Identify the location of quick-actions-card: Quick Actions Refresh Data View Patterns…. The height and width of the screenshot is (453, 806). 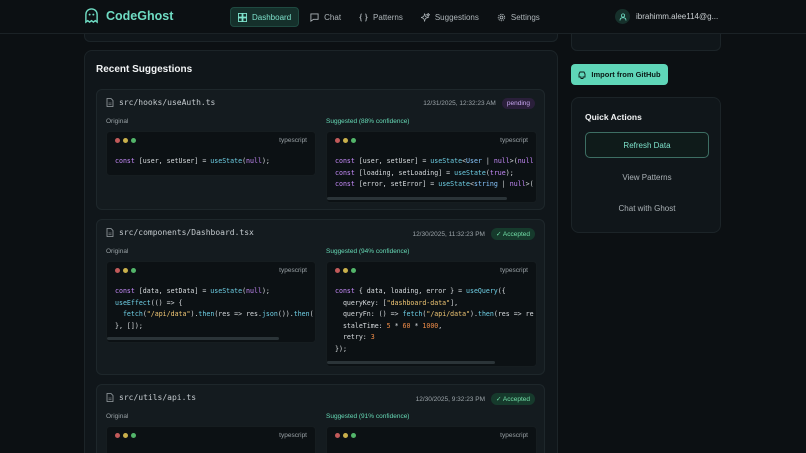
(646, 165).